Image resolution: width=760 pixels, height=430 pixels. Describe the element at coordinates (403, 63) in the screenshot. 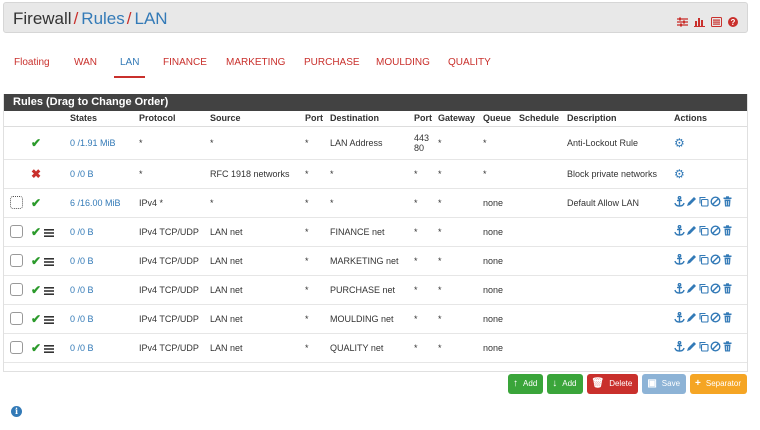

I see `tab-moulding: MOULDING` at that location.